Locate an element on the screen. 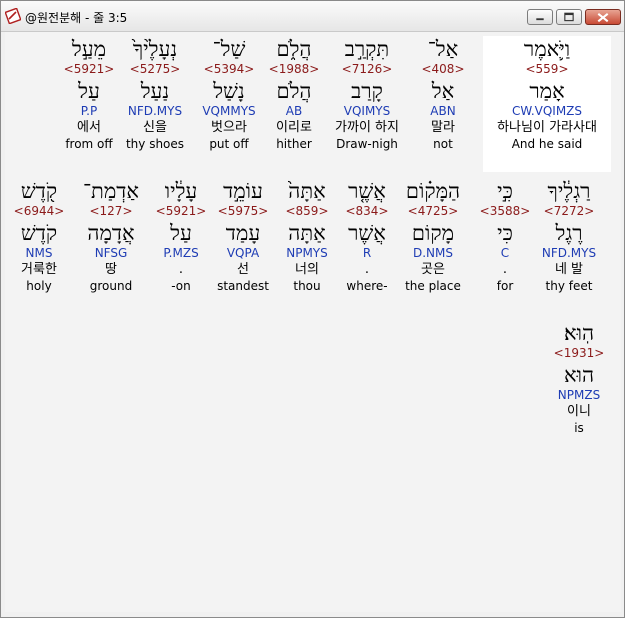 This screenshot has height=618, width=625. maximize-icon is located at coordinates (569, 17).